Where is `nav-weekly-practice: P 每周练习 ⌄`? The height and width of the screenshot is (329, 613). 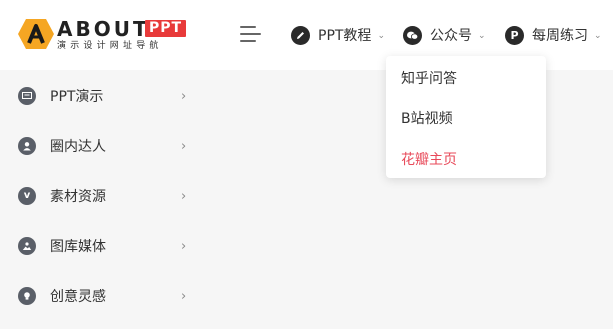
nav-weekly-practice: P 每周练习 ⌄ is located at coordinates (553, 35).